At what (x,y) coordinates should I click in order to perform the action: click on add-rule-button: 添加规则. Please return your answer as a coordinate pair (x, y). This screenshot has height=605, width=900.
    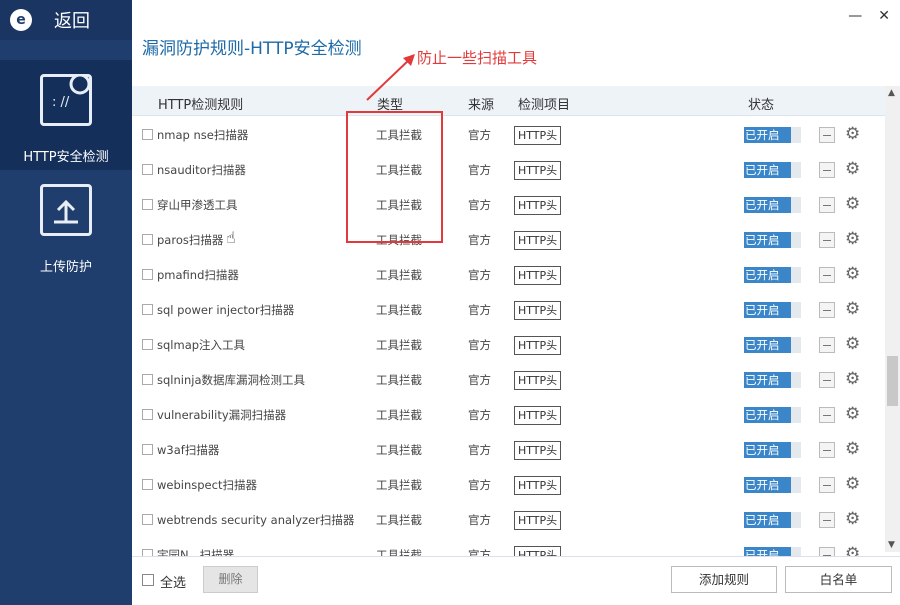
    Looking at the image, I should click on (724, 579).